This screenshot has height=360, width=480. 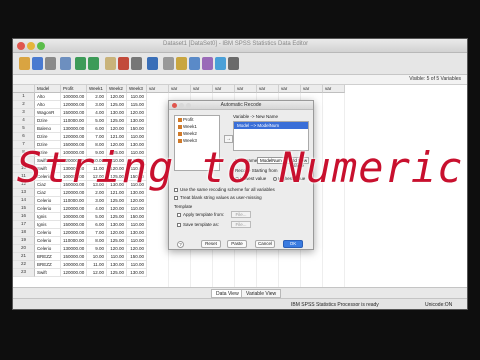 I want to click on table-cell: 6.00, so click(x=97, y=225).